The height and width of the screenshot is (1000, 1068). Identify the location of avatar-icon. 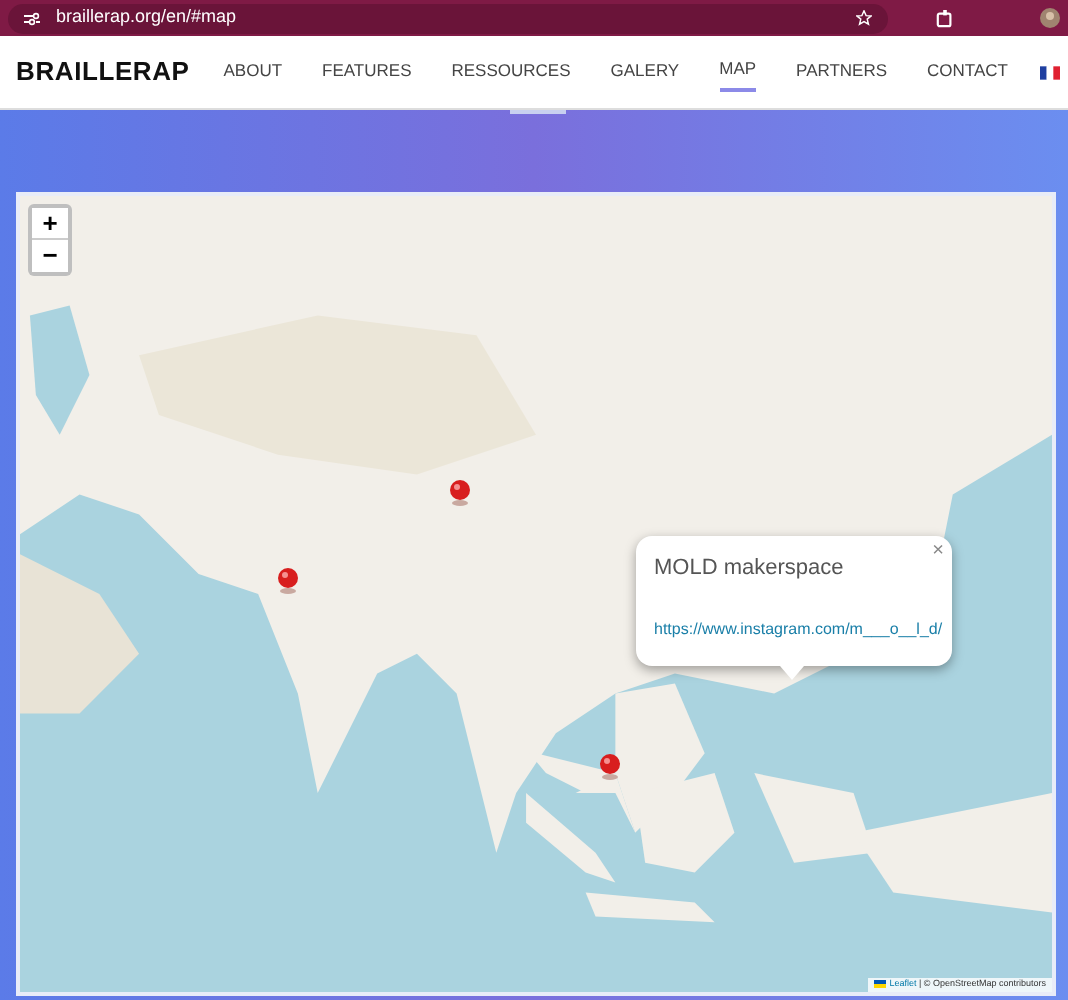
(1050, 18).